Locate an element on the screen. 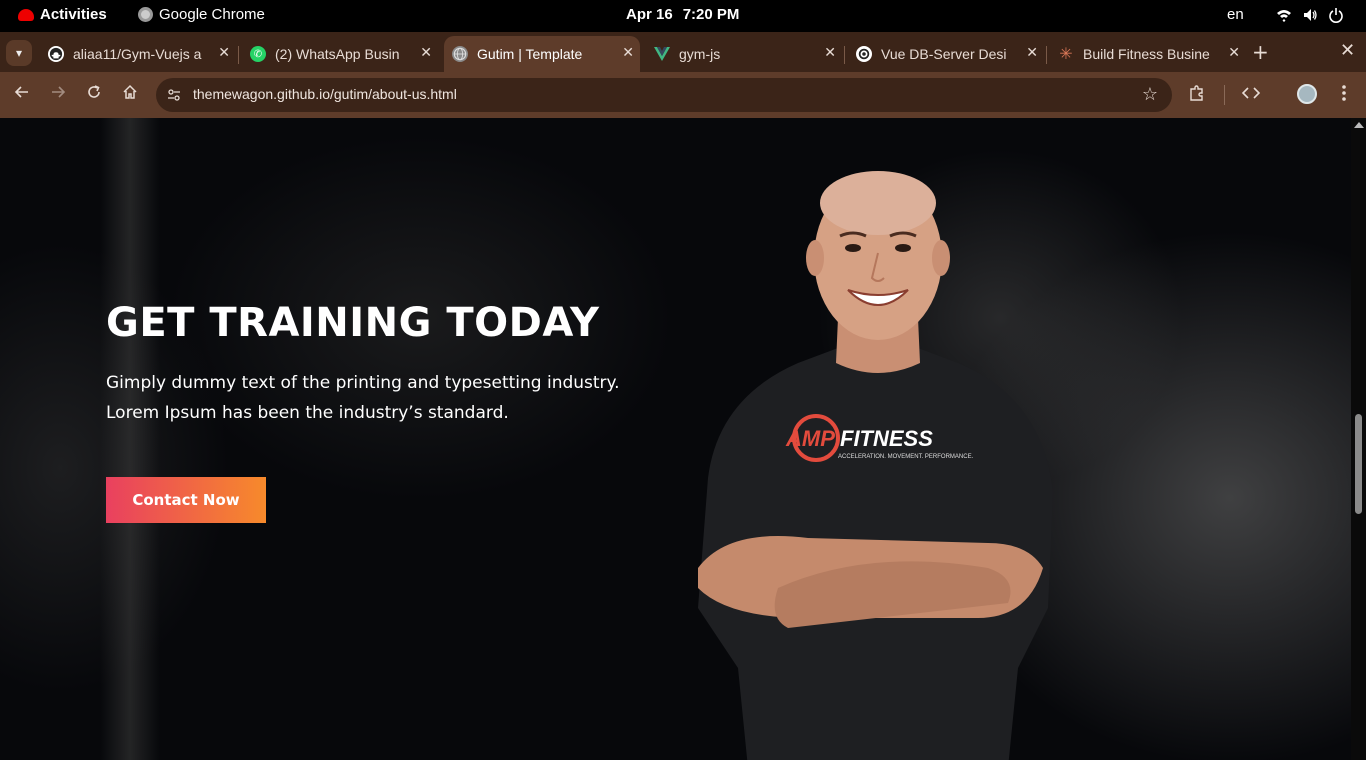 This screenshot has height=768, width=1366. devtools-button is located at coordinates (1251, 95).